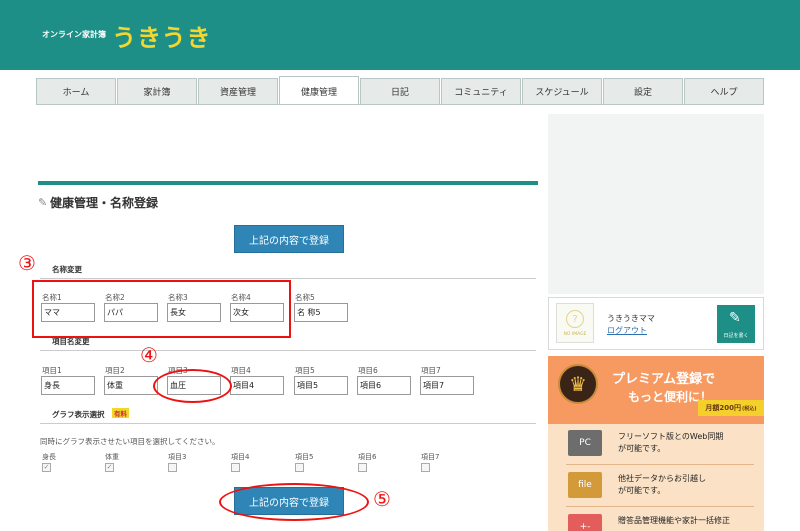  Describe the element at coordinates (664, 379) in the screenshot. I see `premium-title: プレミアム登録で` at that location.